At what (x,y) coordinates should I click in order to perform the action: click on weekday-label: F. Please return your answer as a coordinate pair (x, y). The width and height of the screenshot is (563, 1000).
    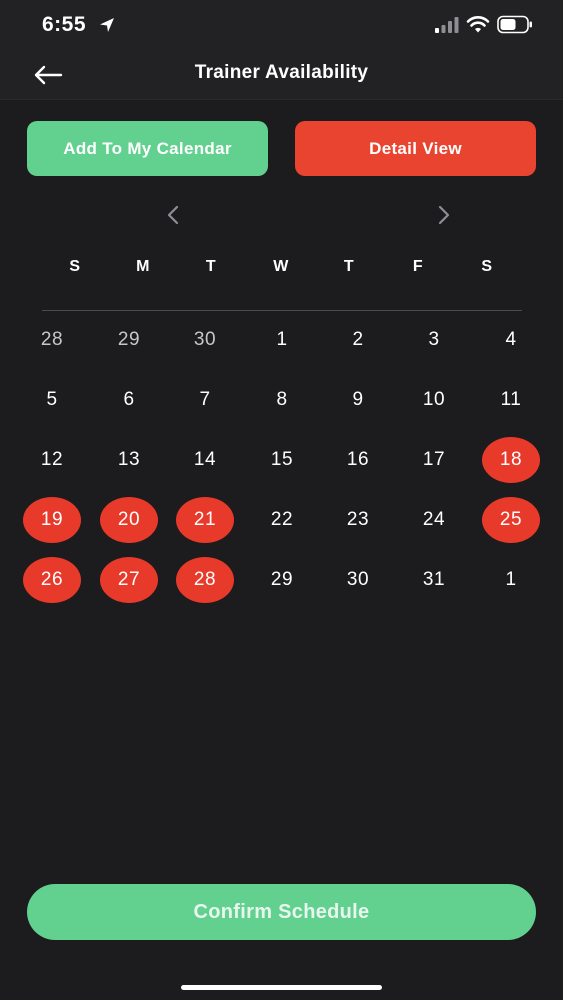
    Looking at the image, I should click on (418, 266).